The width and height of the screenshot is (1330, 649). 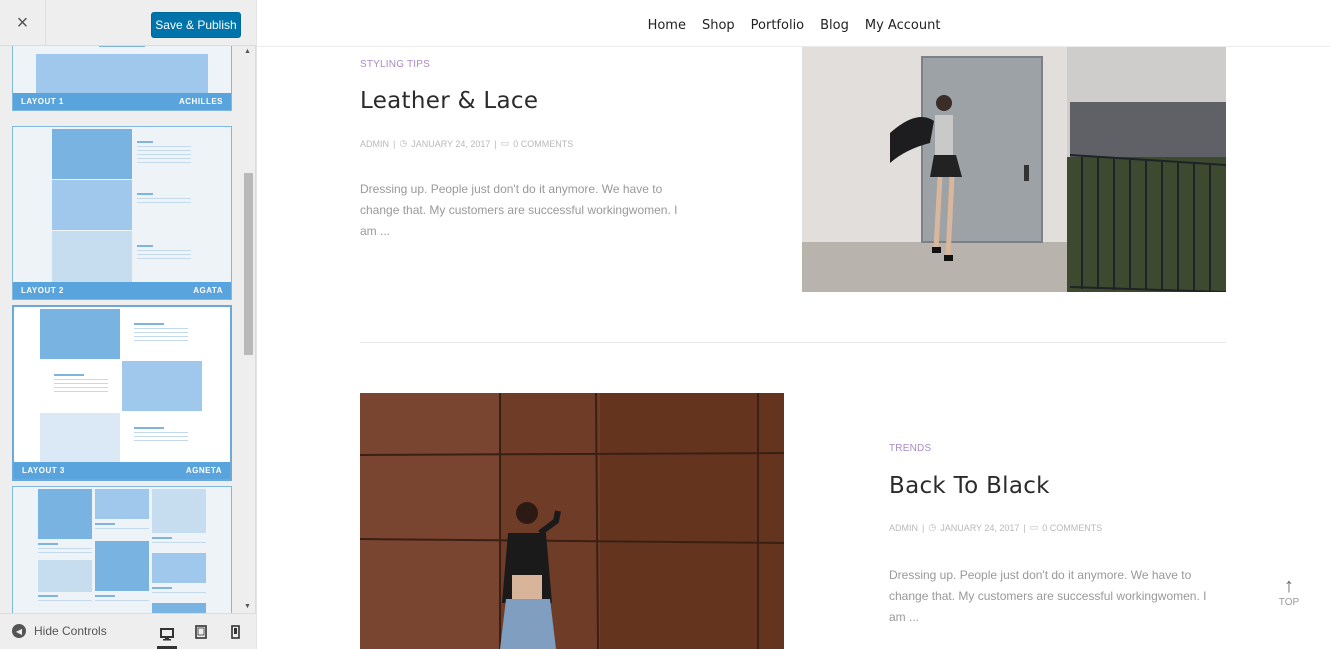 What do you see at coordinates (1289, 602) in the screenshot?
I see `back-to-top-label: TOP` at bounding box center [1289, 602].